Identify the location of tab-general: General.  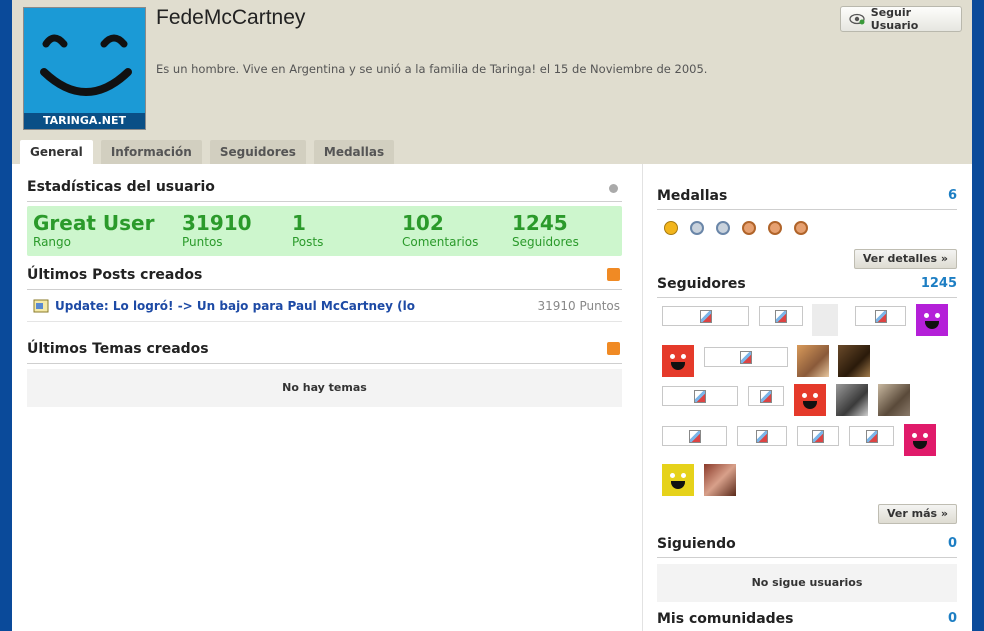
(56, 152).